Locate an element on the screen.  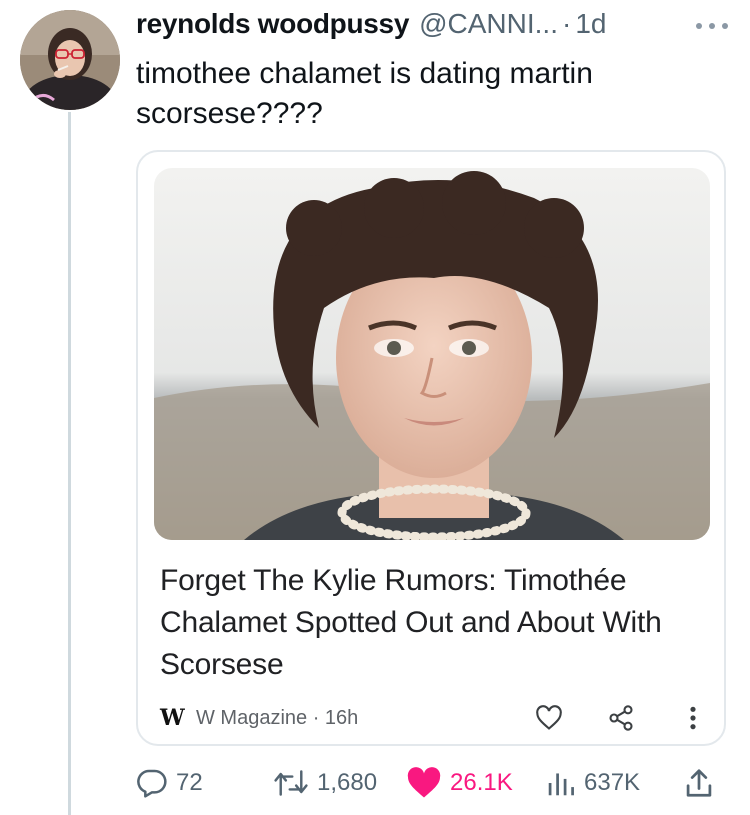
views-count: 637K is located at coordinates (612, 782).